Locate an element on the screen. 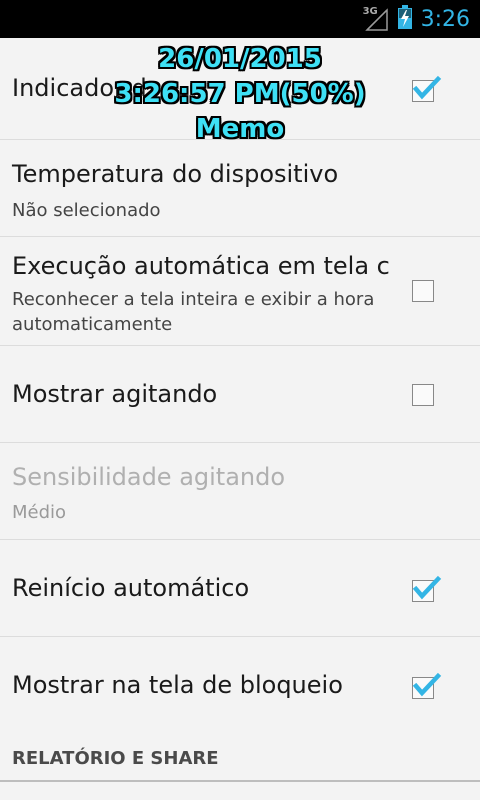 The width and height of the screenshot is (480, 800). setting-title: Sensibilidade agitando is located at coordinates (149, 477).